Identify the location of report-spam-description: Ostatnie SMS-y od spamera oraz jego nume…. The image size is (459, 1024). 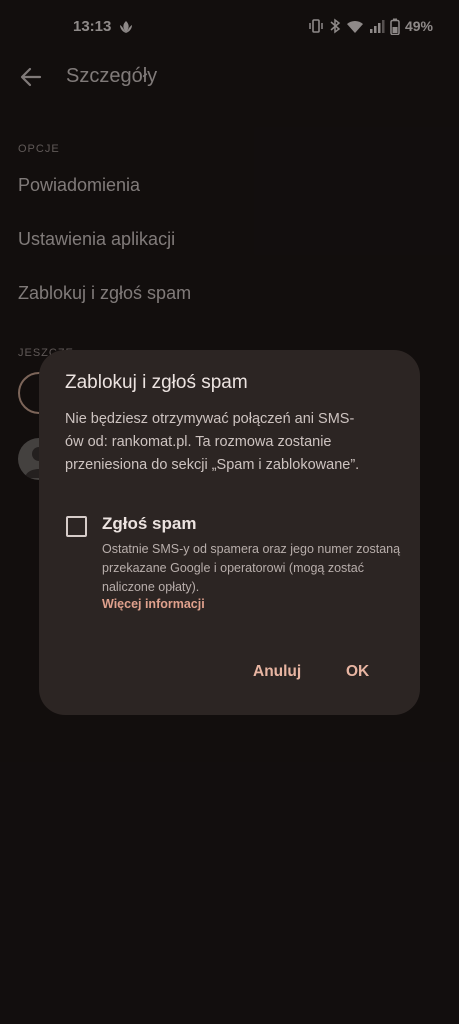
(251, 568).